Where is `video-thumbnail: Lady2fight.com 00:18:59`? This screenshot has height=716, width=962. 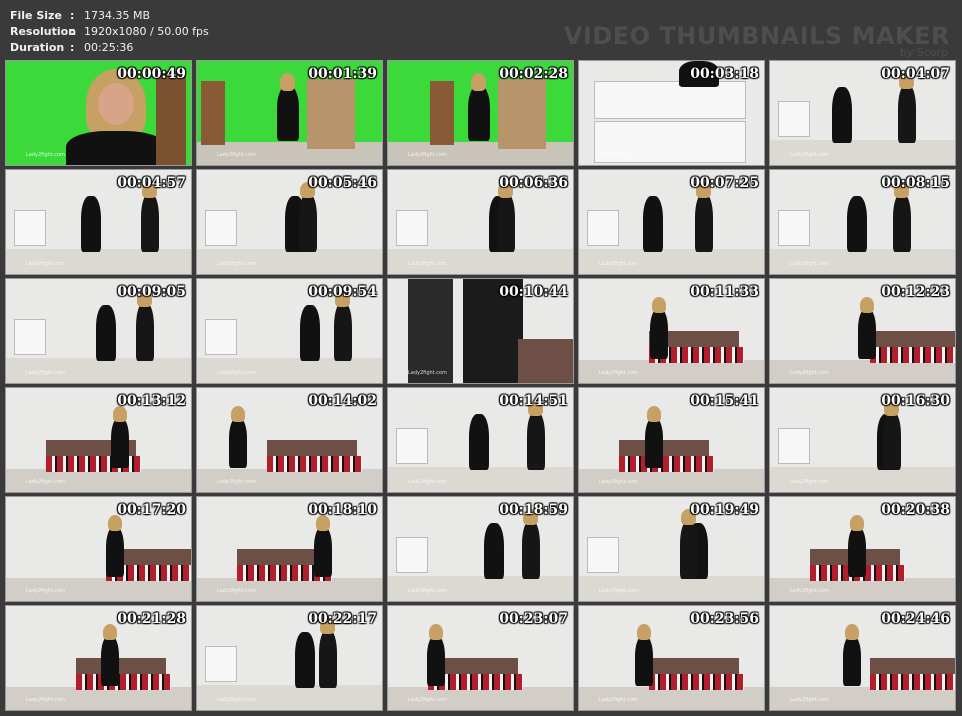 video-thumbnail: Lady2fight.com 00:18:59 is located at coordinates (480, 549).